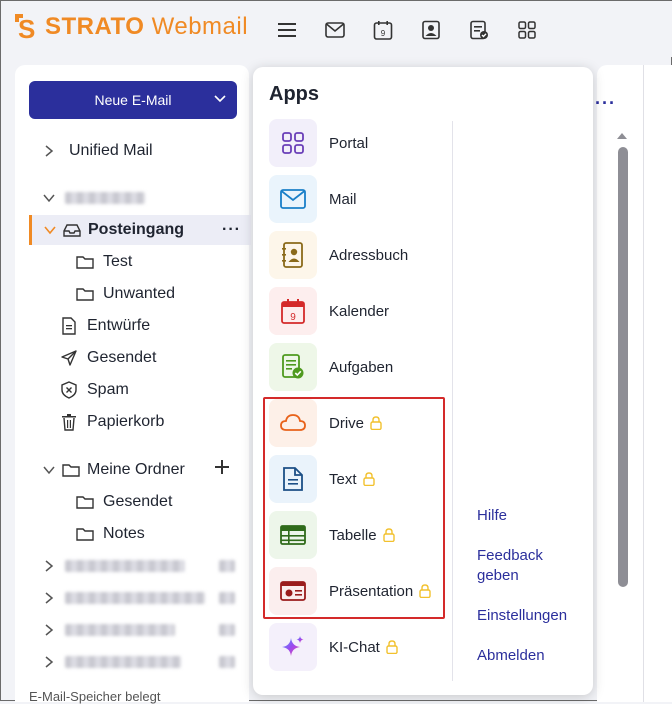 Image resolution: width=672 pixels, height=704 pixels. I want to click on draft-document-icon, so click(69, 326).